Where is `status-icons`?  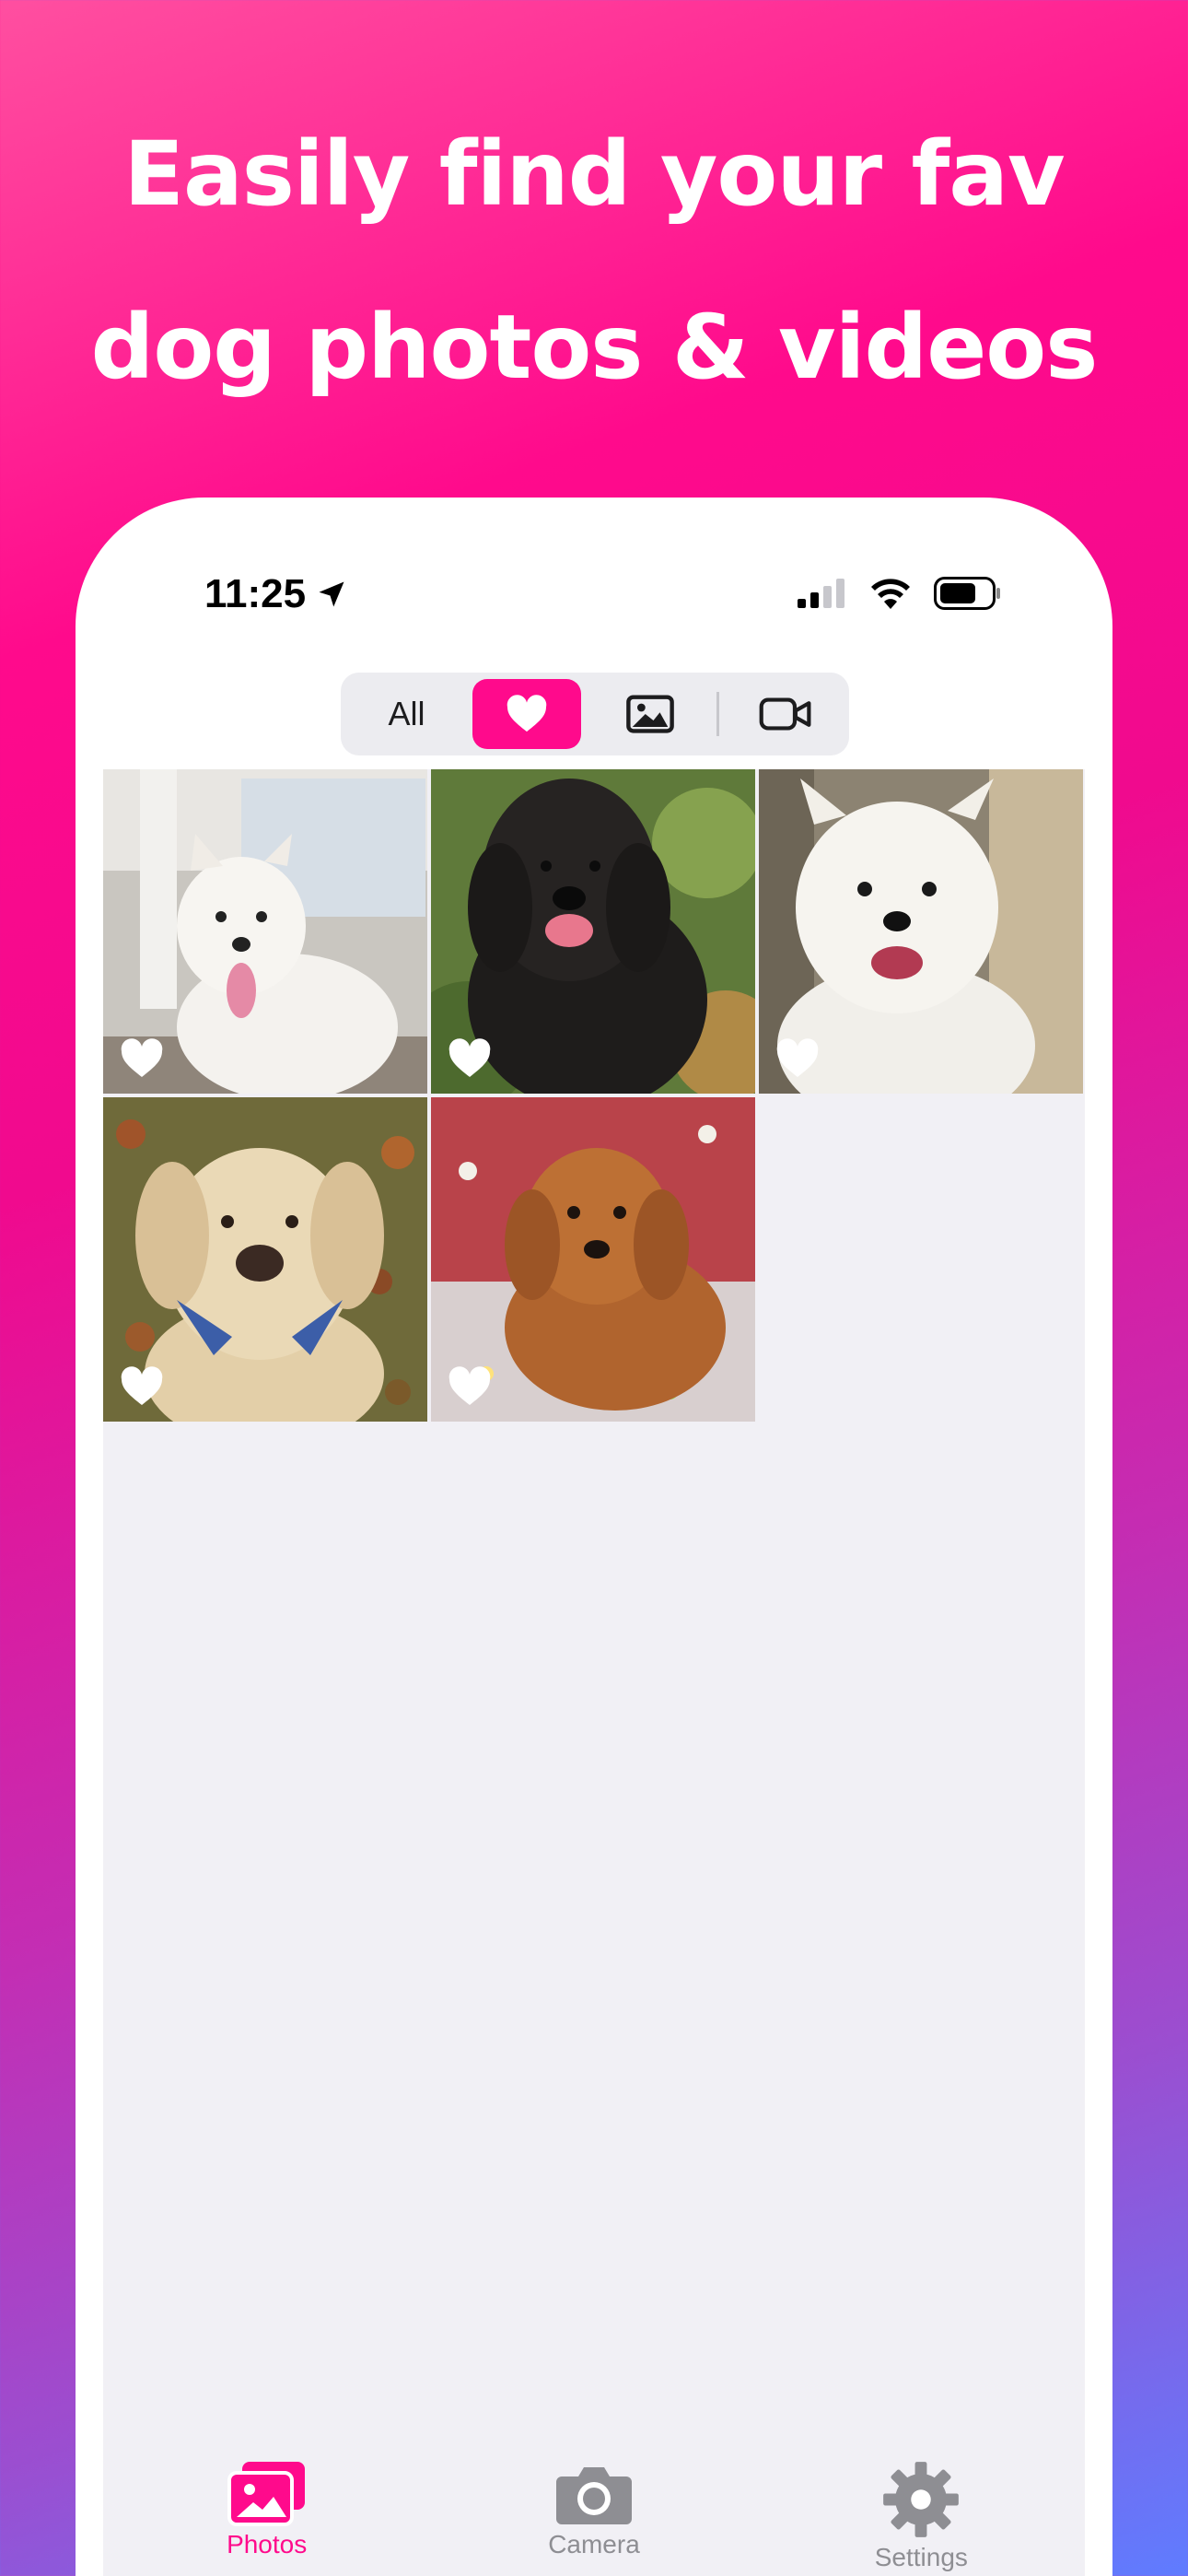
status-icons is located at coordinates (900, 593).